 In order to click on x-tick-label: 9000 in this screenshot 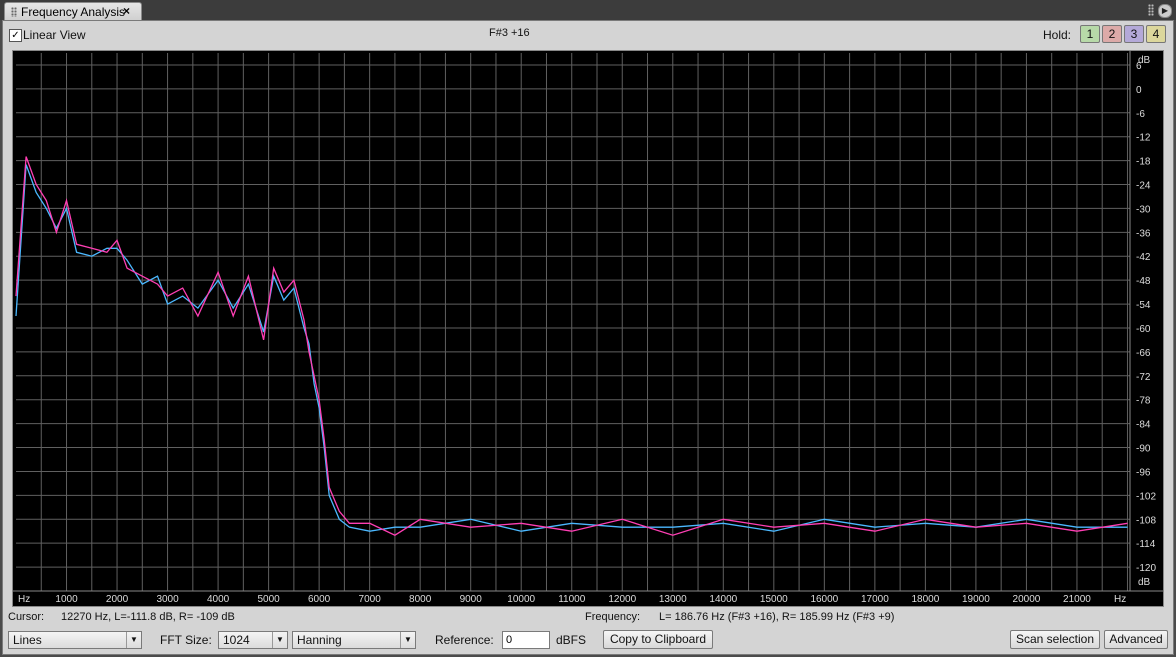, I will do `click(471, 599)`.